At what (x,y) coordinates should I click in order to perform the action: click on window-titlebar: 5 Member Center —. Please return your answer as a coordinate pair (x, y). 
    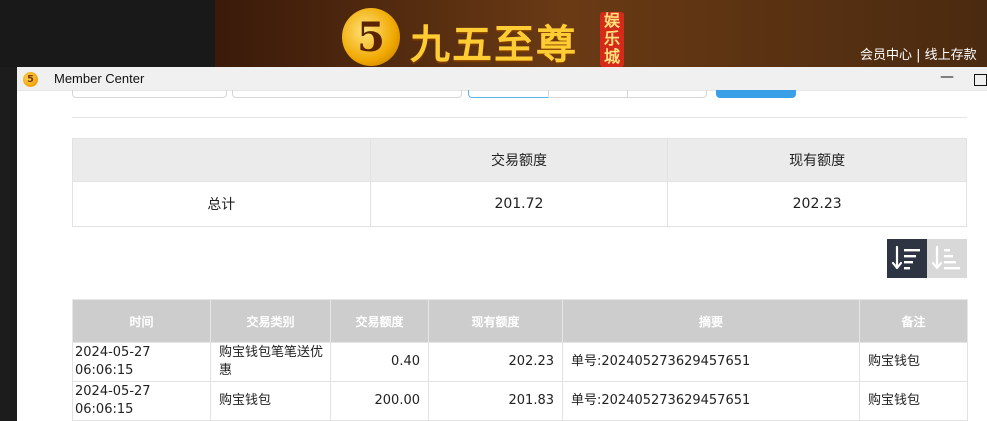
    Looking at the image, I should click on (502, 79).